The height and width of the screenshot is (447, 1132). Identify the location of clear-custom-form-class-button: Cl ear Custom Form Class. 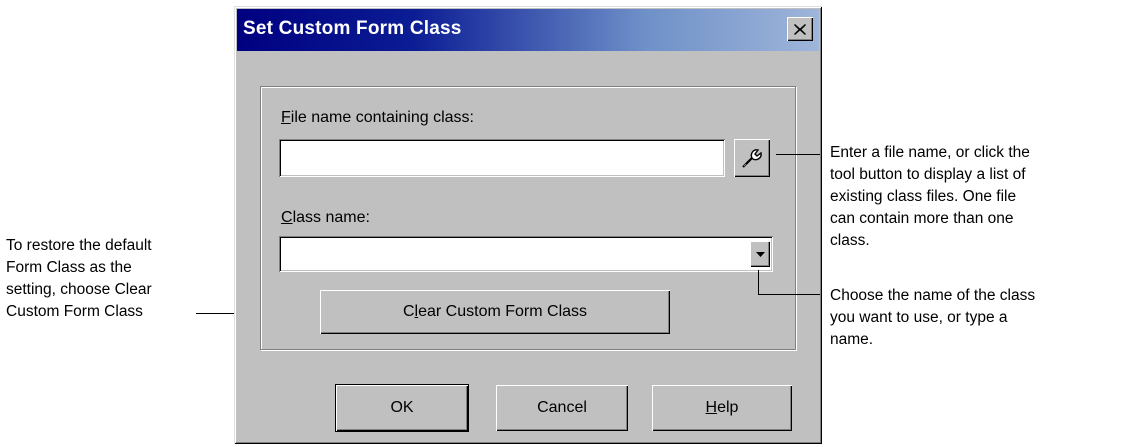
(495, 312).